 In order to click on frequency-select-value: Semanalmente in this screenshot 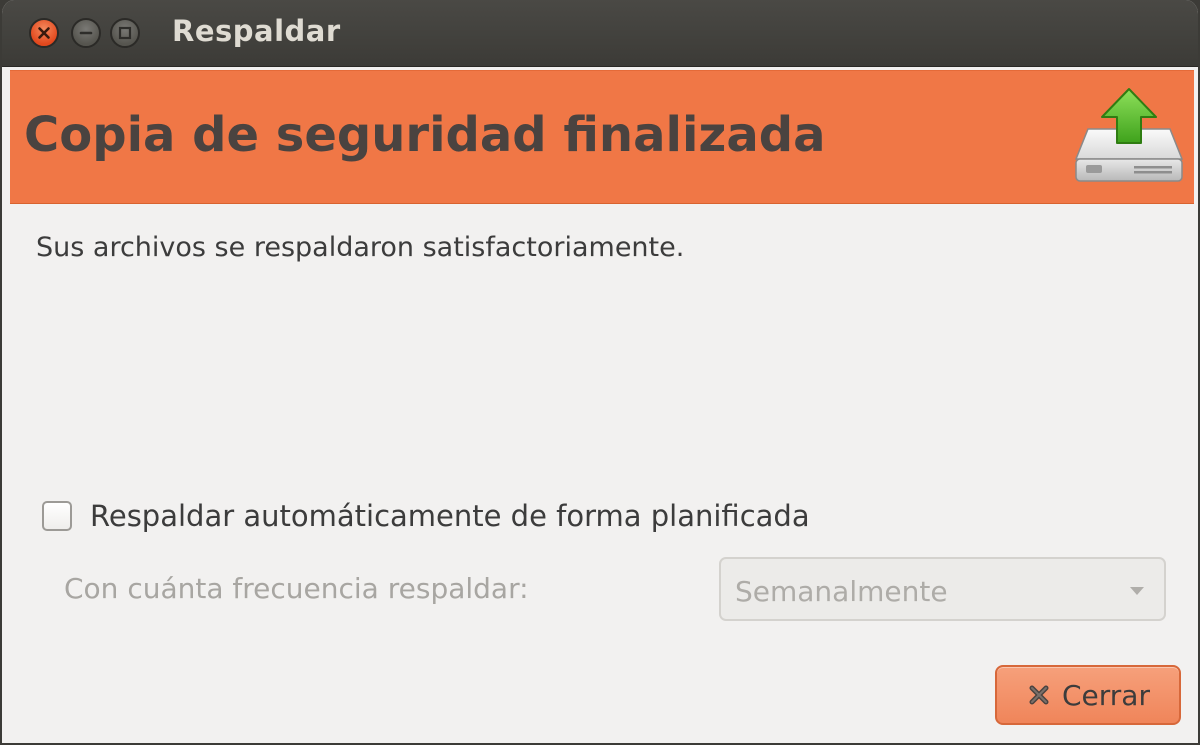, I will do `click(841, 591)`.